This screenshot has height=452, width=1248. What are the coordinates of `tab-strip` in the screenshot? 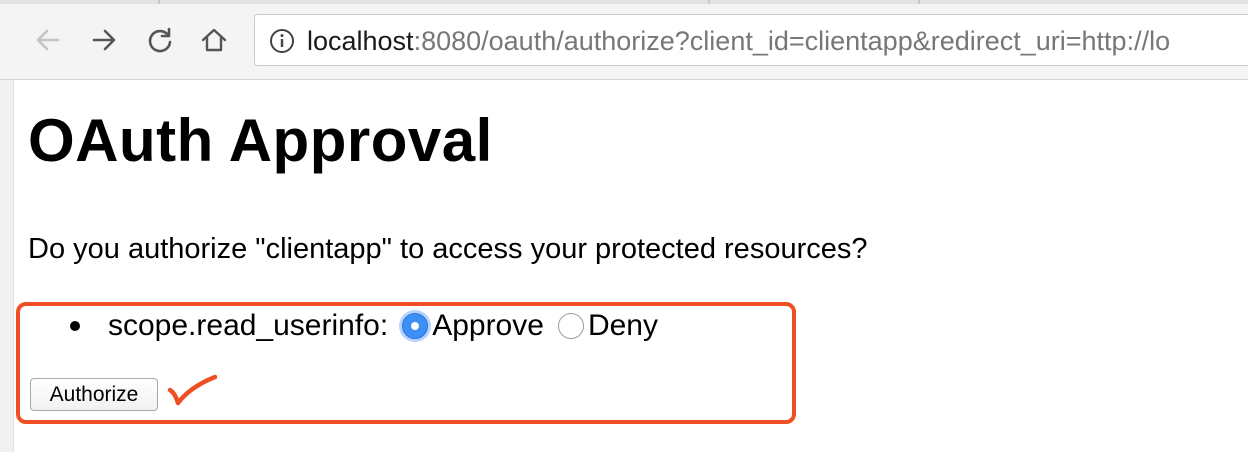 It's located at (624, 2).